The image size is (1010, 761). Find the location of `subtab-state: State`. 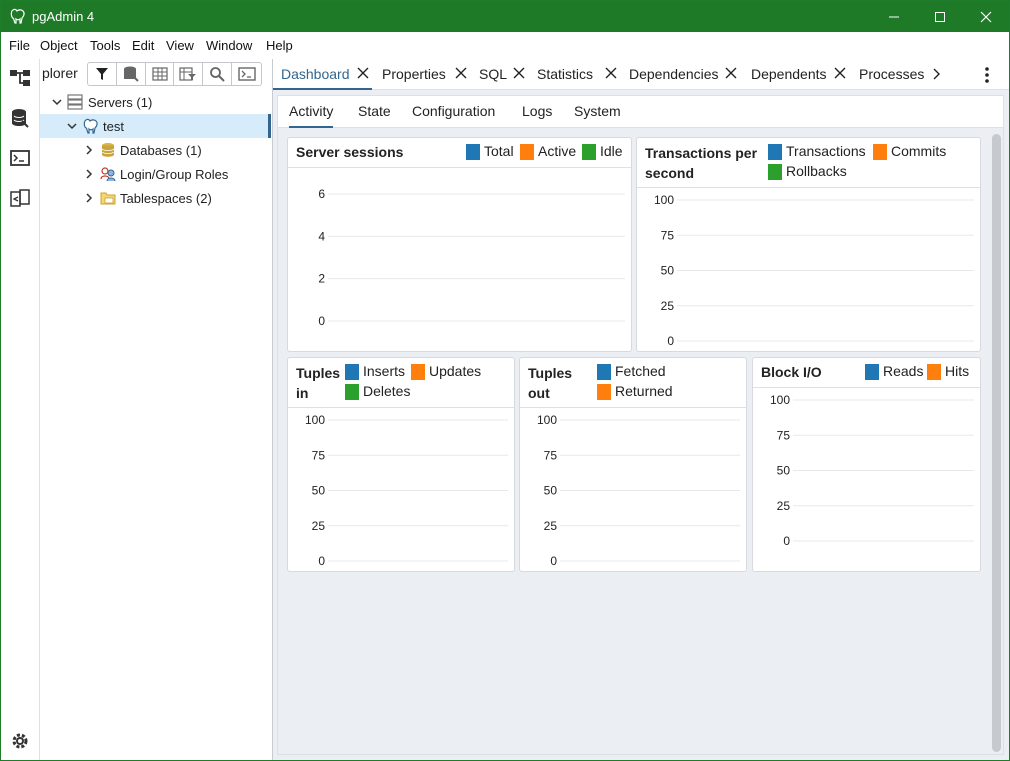

subtab-state: State is located at coordinates (374, 111).